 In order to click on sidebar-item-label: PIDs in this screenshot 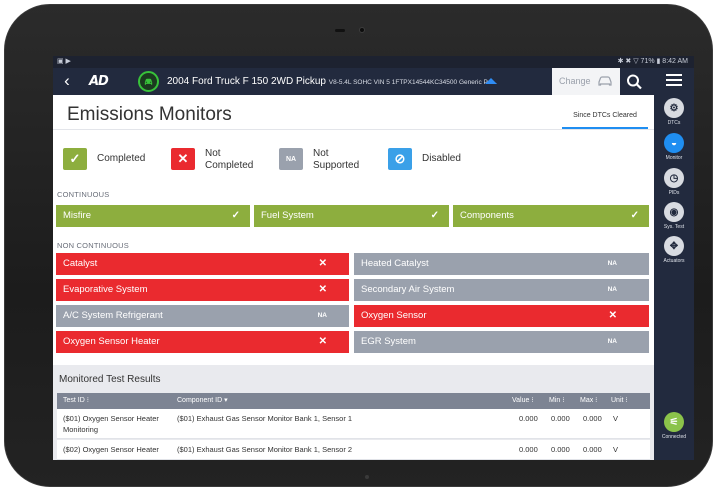, I will do `click(674, 193)`.